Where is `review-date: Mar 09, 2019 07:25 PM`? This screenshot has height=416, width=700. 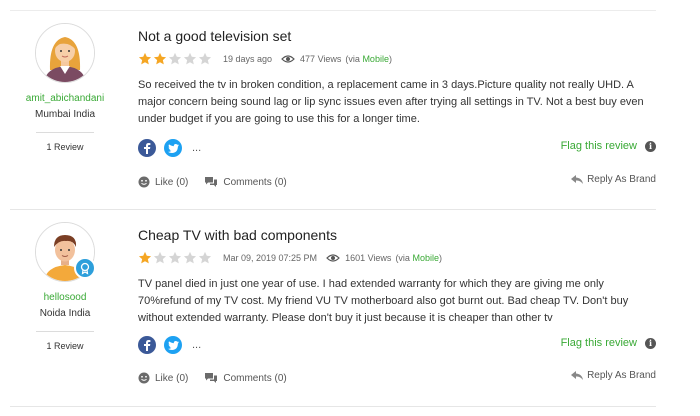
review-date: Mar 09, 2019 07:25 PM is located at coordinates (270, 258).